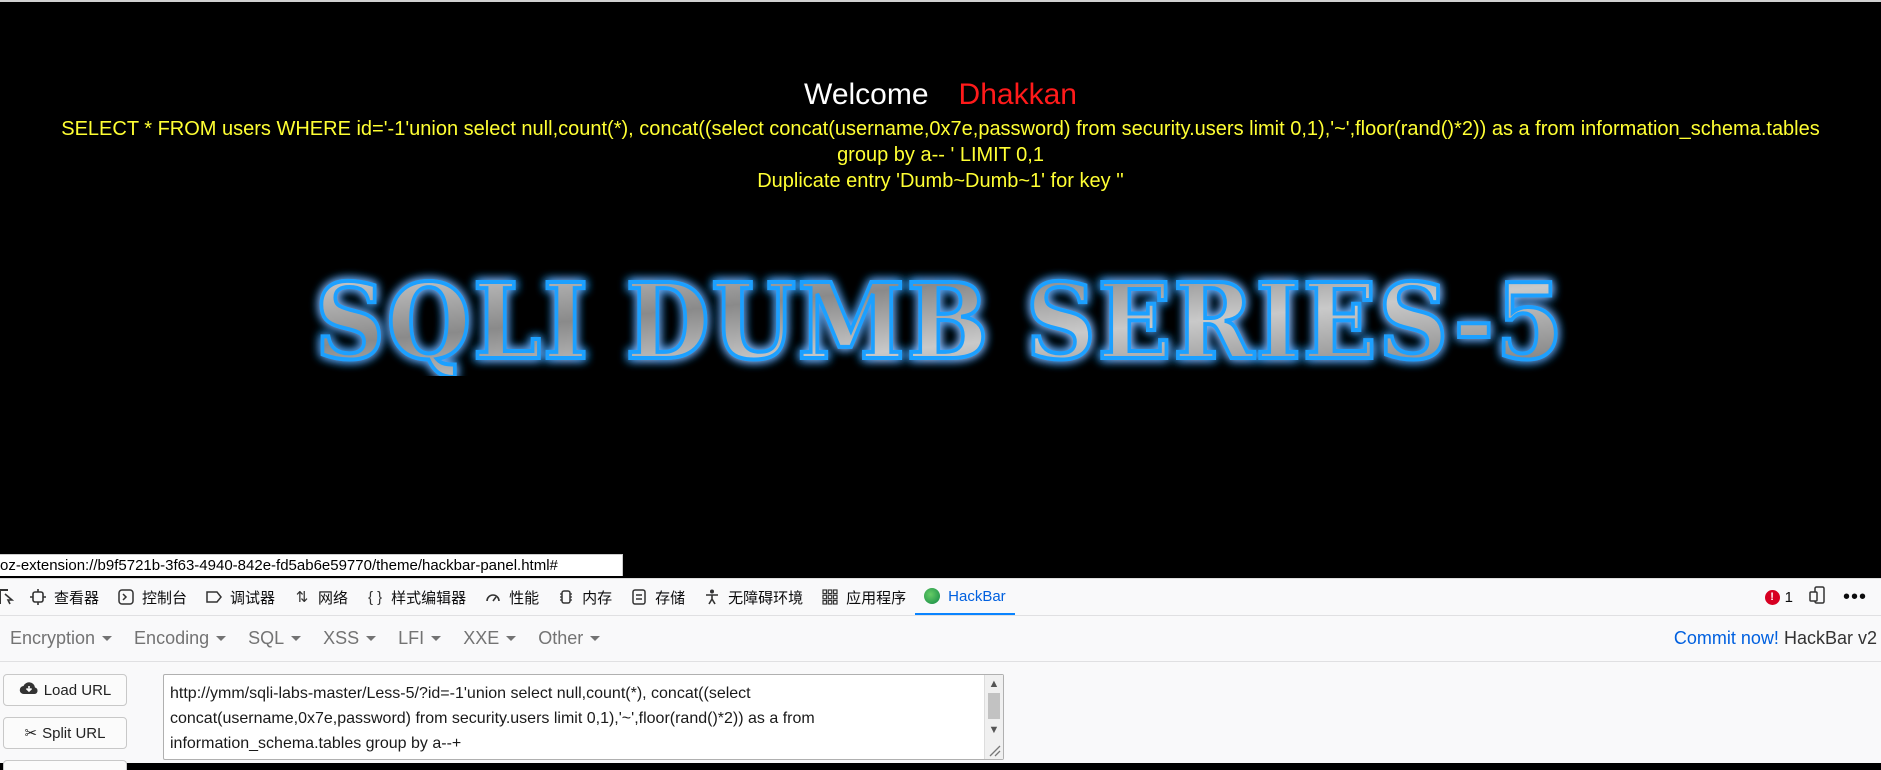  I want to click on query-line-2: group by a-- ' LIMIT 0,1, so click(940, 155).